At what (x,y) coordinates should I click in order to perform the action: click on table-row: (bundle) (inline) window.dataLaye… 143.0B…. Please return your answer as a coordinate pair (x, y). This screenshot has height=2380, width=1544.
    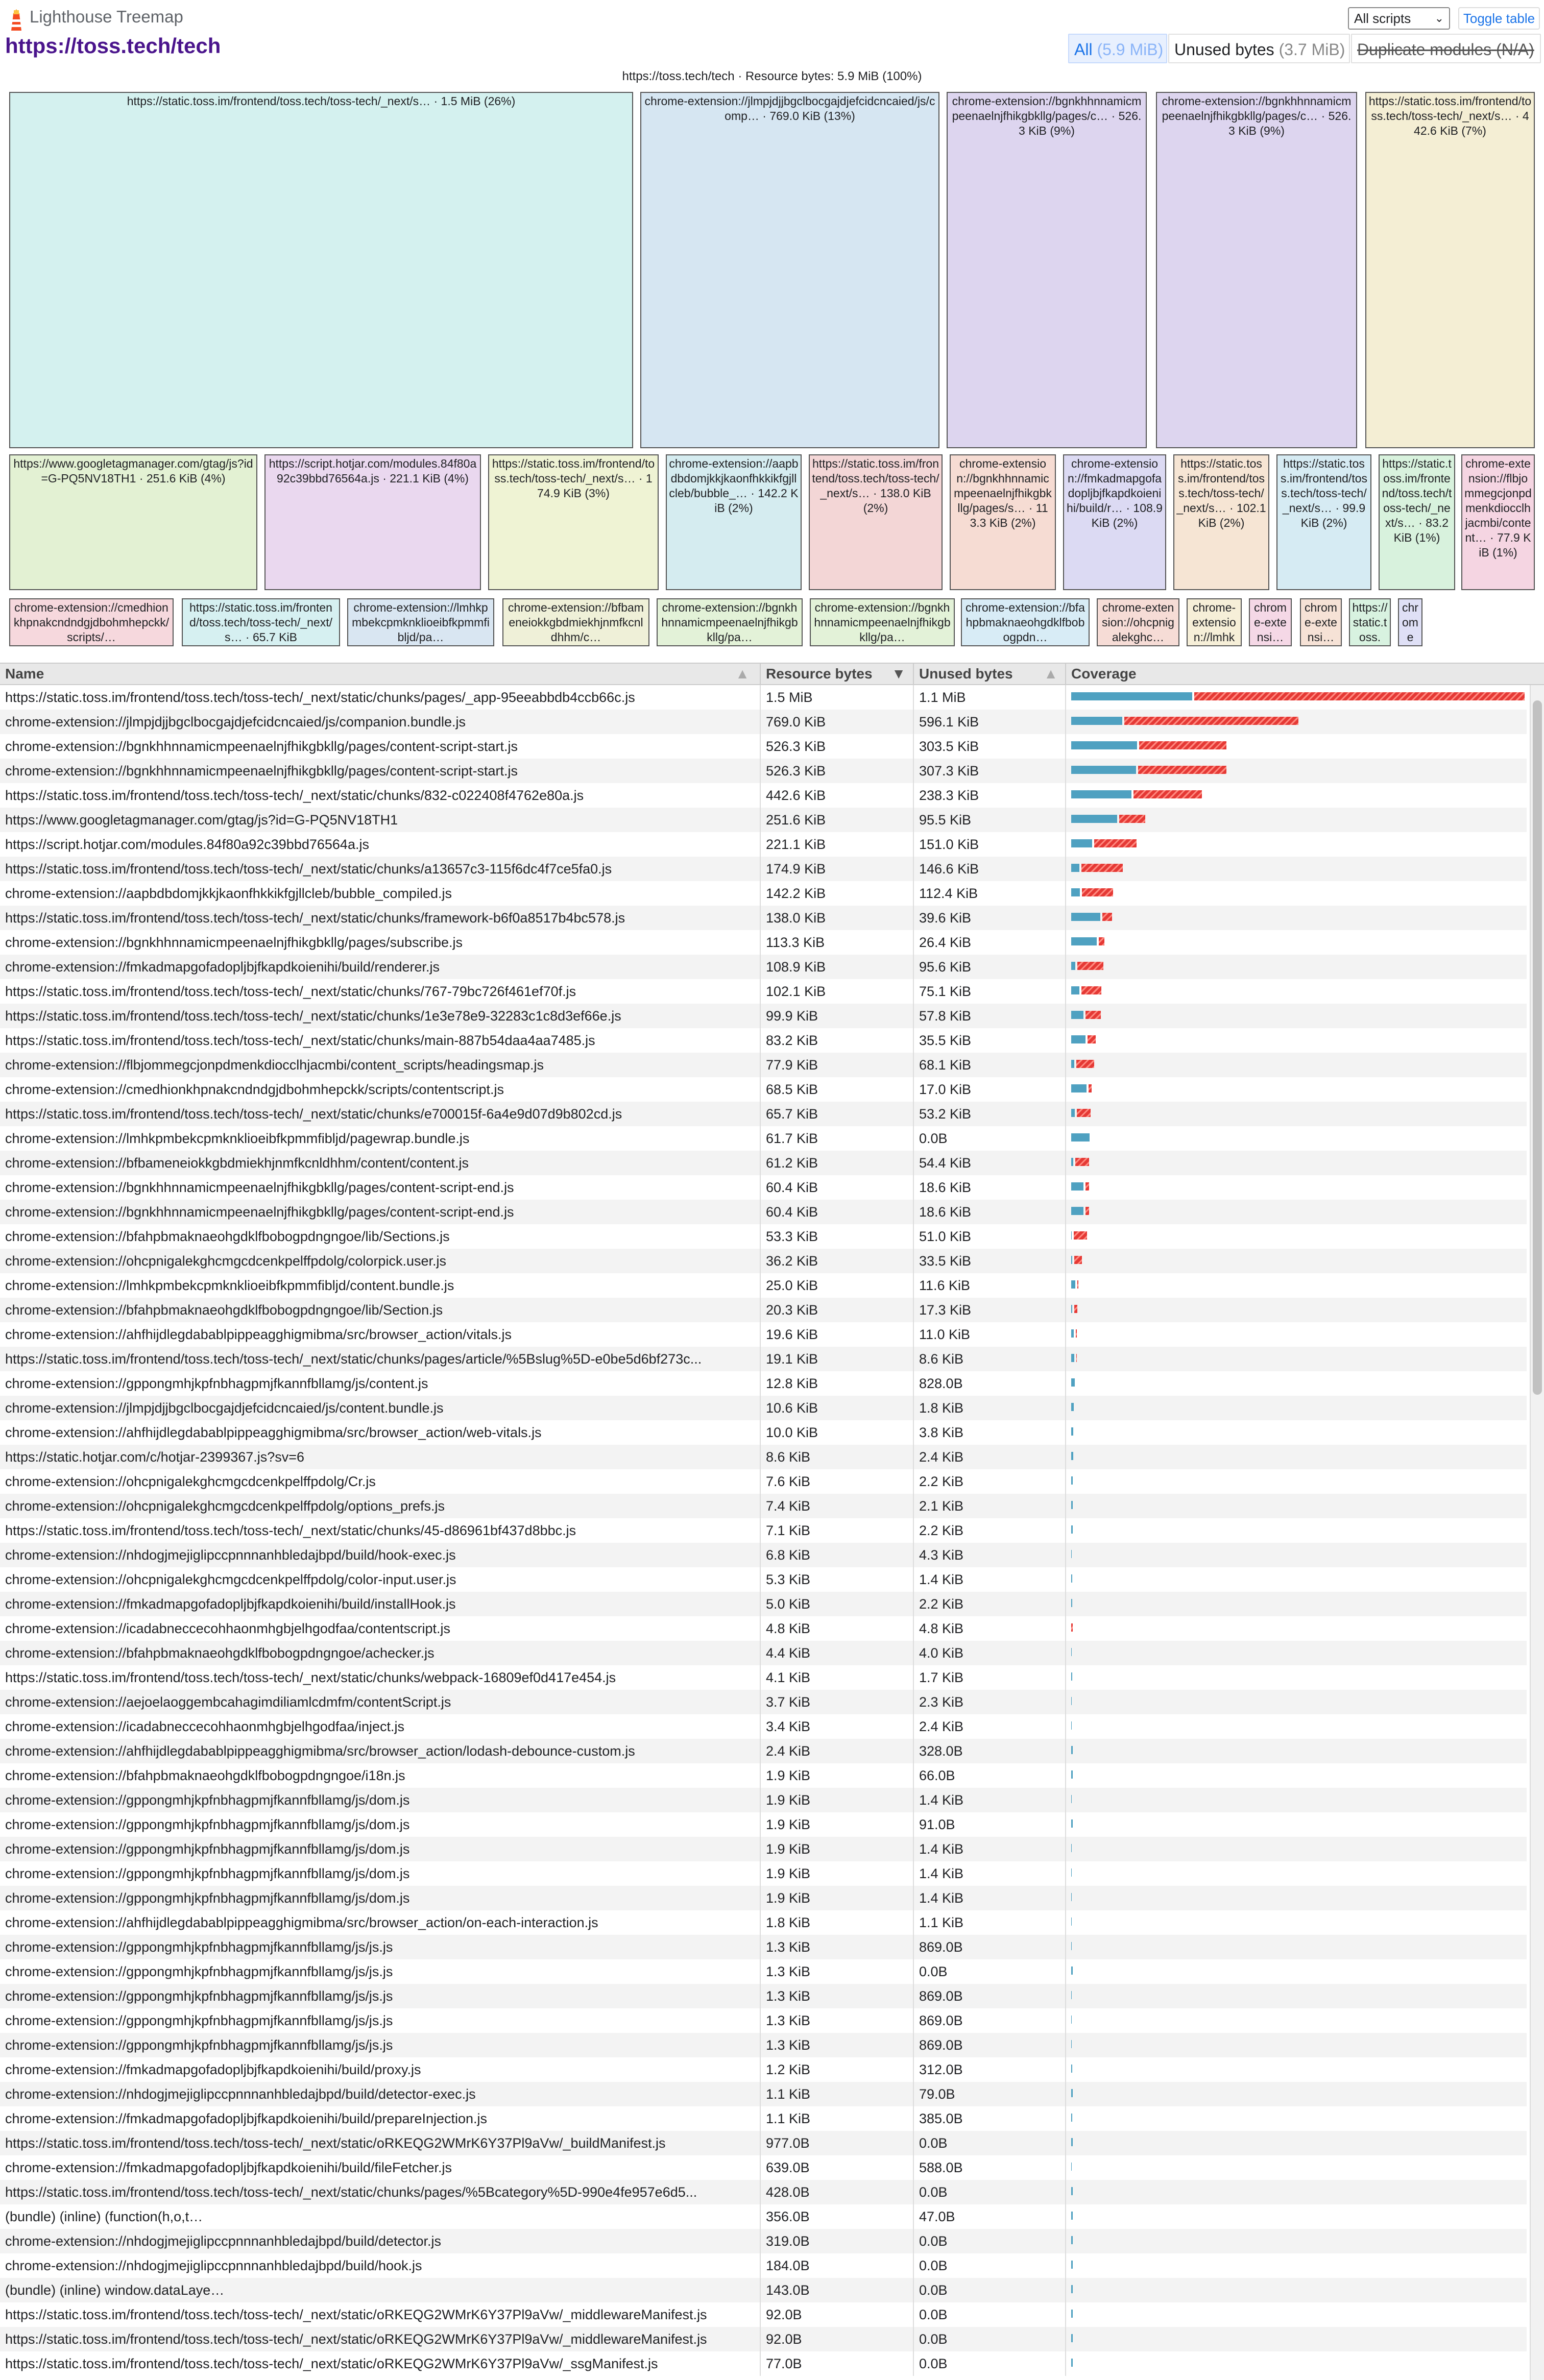
    Looking at the image, I should click on (763, 2290).